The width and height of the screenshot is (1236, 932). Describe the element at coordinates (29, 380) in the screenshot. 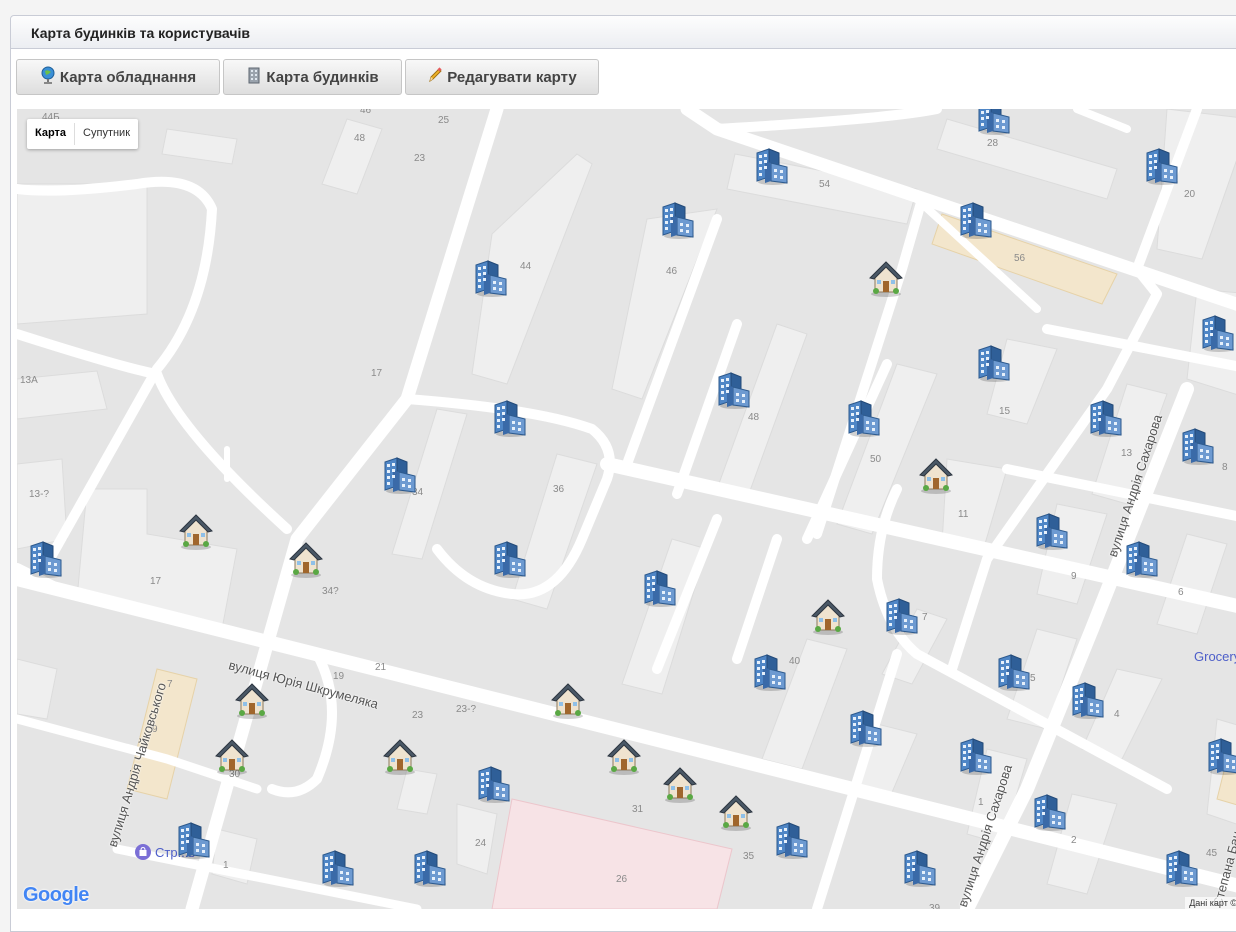

I see `house-number: 13А` at that location.